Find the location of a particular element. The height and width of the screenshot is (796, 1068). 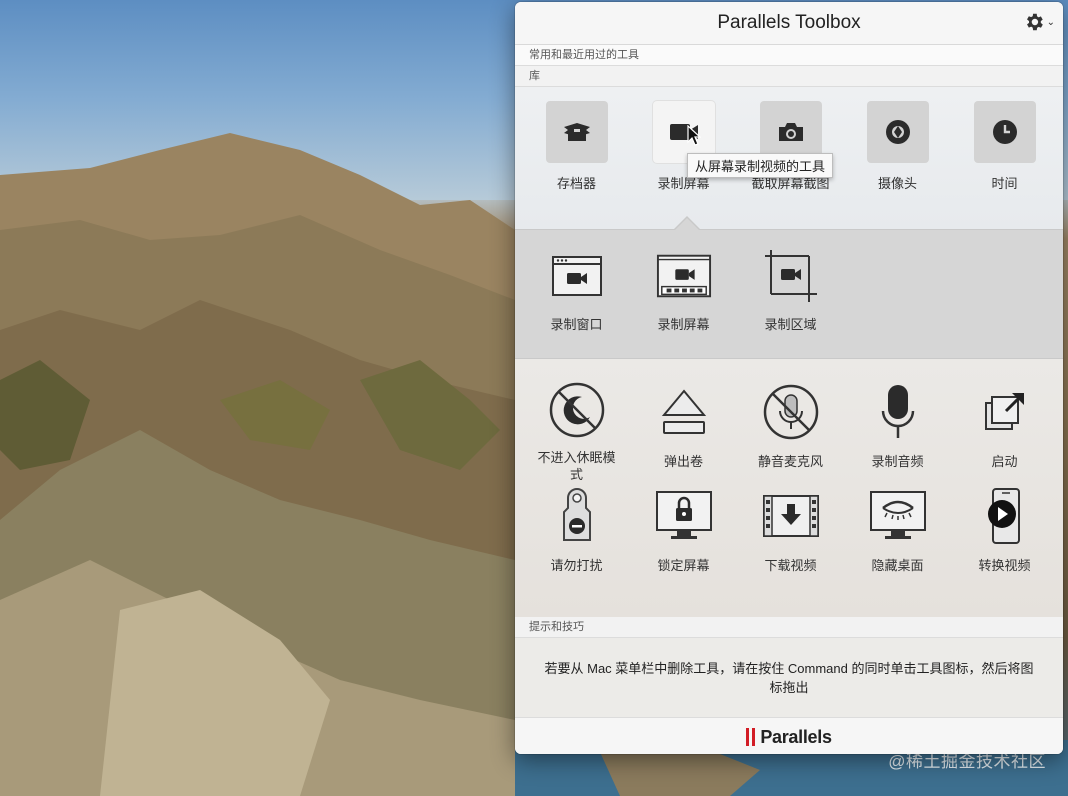

tool-label: 弹出卷 is located at coordinates (683, 461).